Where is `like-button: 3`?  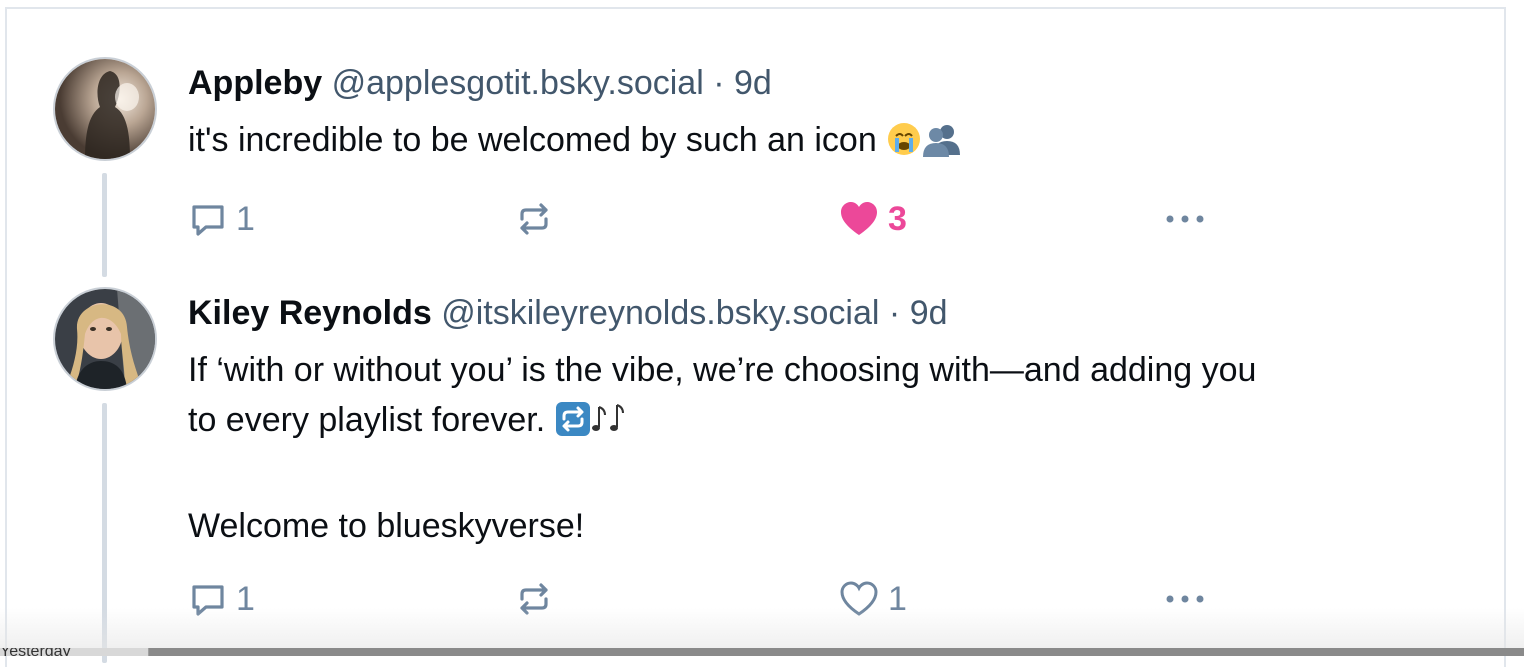
like-button: 3 is located at coordinates (872, 219).